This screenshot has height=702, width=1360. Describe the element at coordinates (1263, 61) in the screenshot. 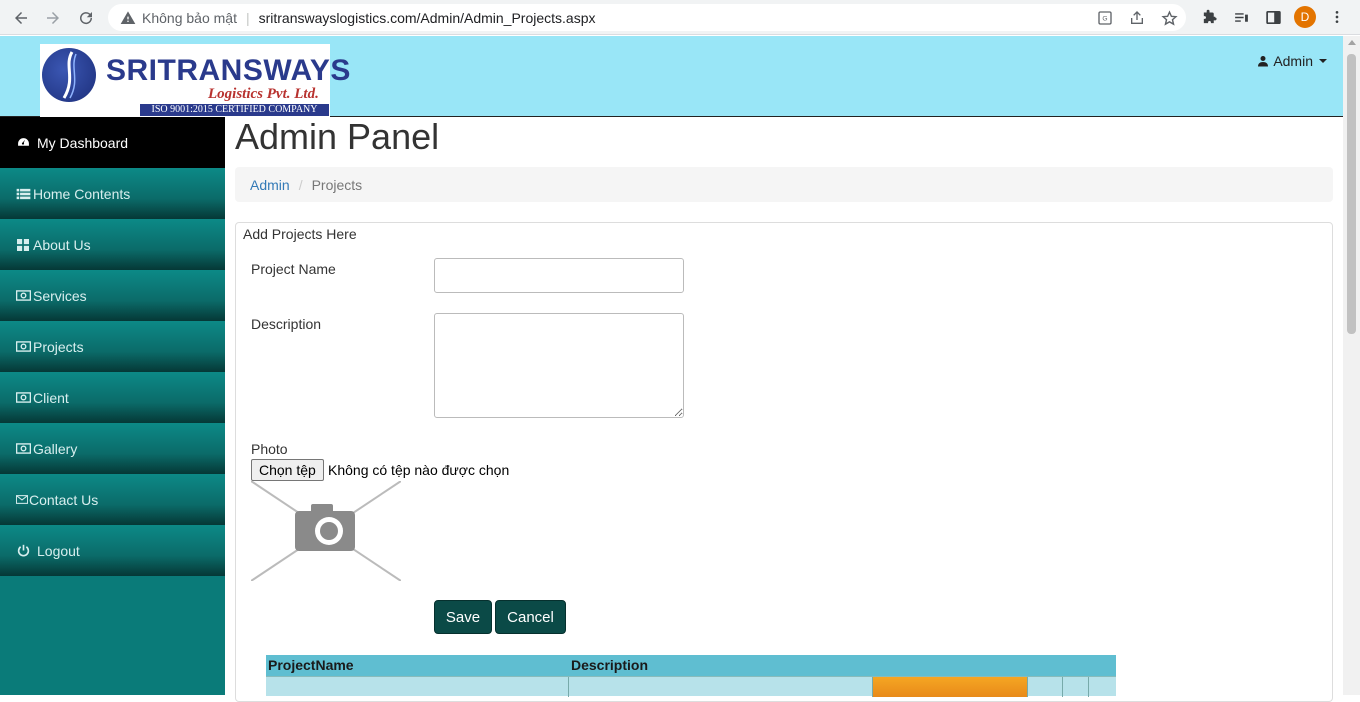

I see `user-icon` at that location.